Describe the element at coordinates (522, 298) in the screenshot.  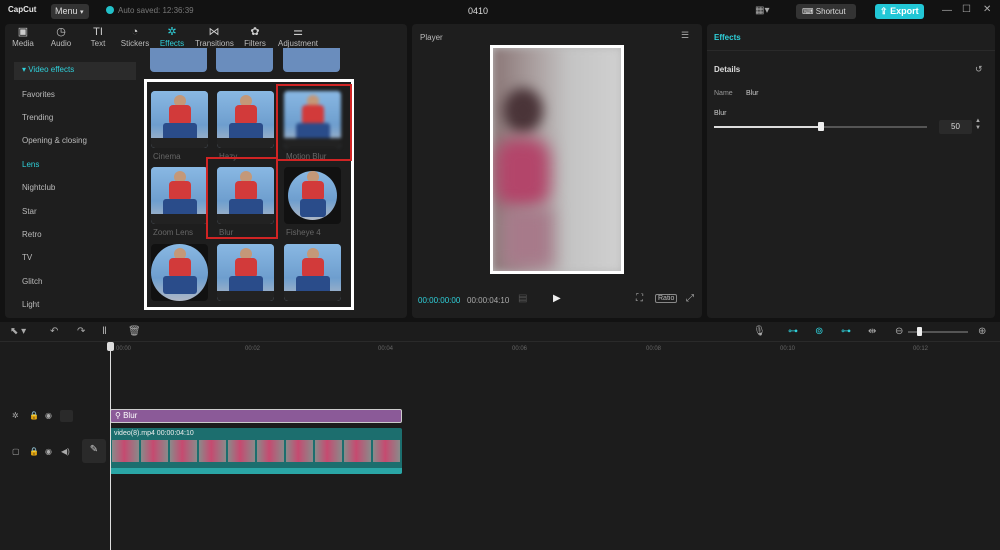
I see `timeline-icon: ▤` at that location.